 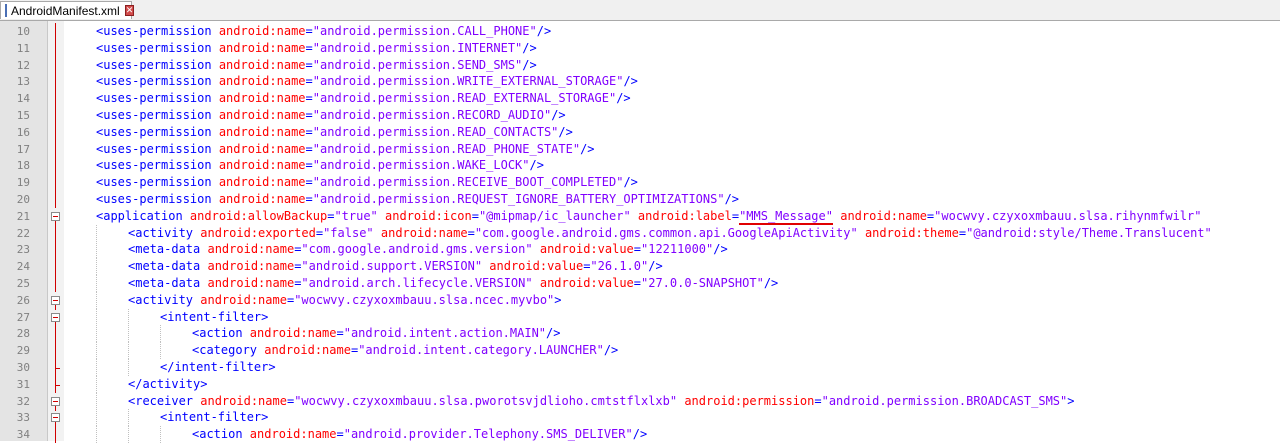 What do you see at coordinates (214, 317) in the screenshot?
I see `code-text: <intent-filter>` at bounding box center [214, 317].